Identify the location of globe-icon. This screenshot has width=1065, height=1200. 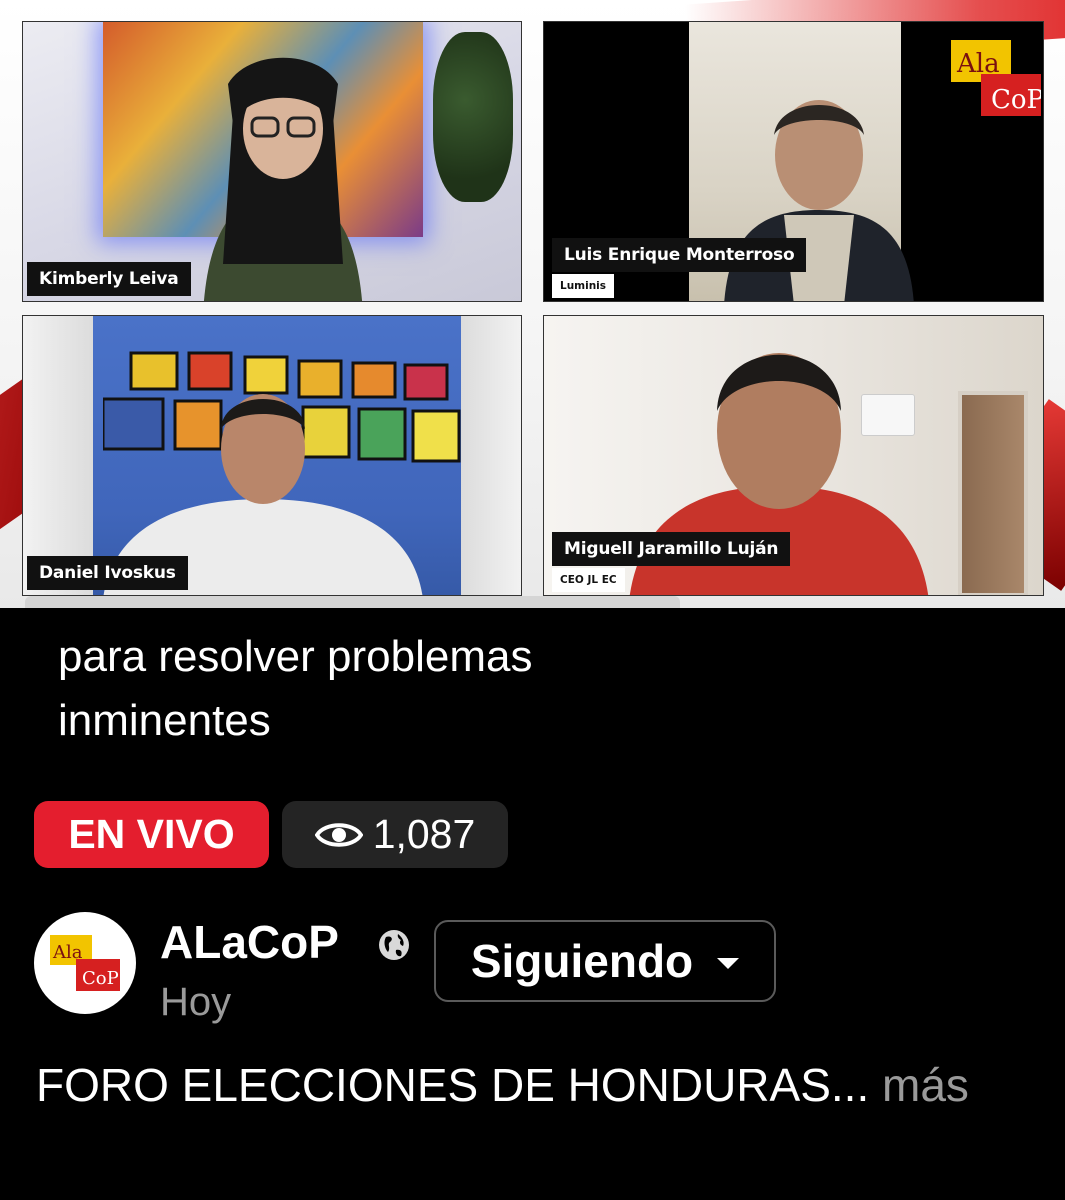
(394, 945).